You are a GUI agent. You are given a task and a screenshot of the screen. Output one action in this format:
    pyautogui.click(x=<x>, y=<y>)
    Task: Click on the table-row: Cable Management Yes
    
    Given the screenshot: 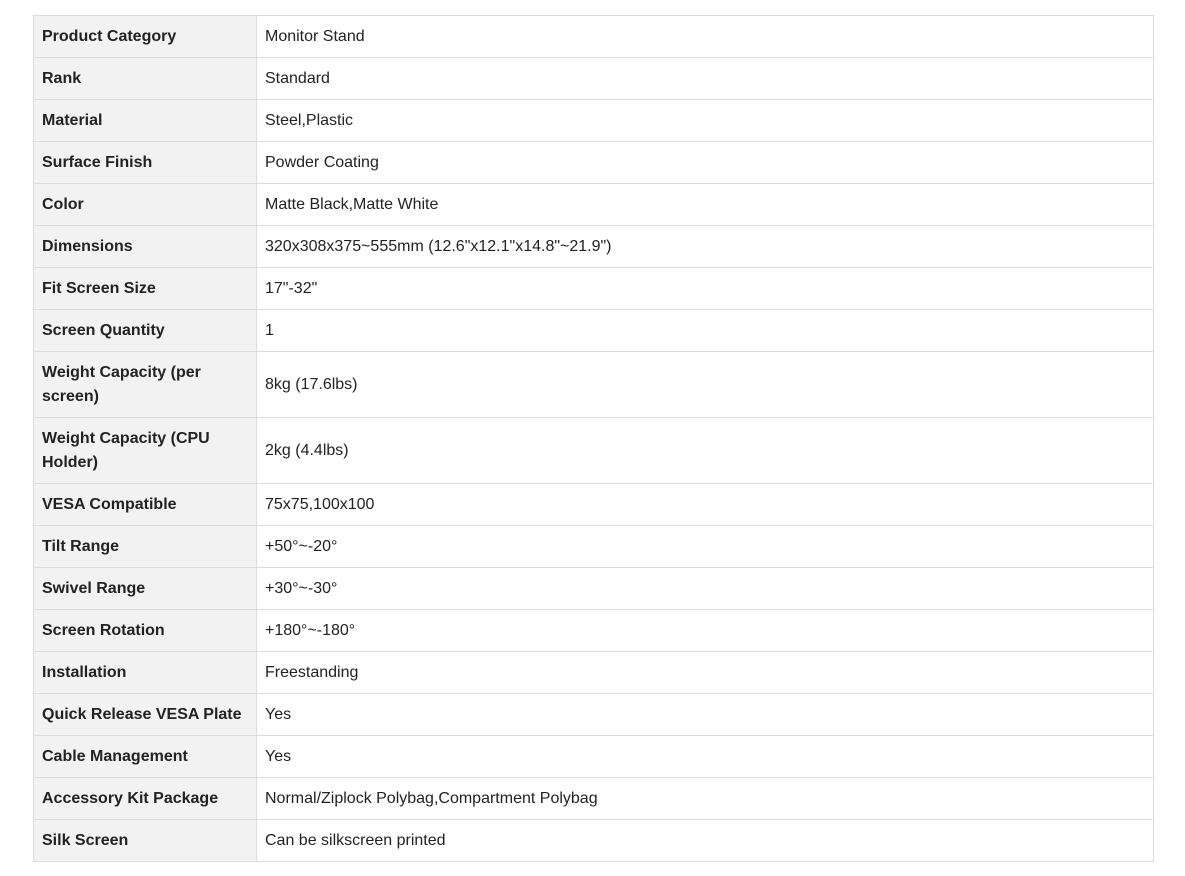 What is the action you would take?
    pyautogui.click(x=593, y=756)
    